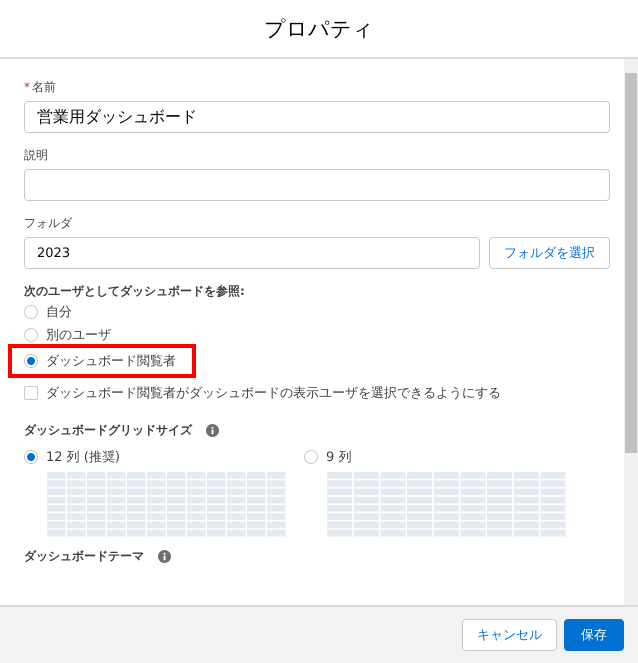  Describe the element at coordinates (273, 393) in the screenshot. I see `checkbox-label: ダッシュボード閲覧者がダッシュボードの表示ユーザを選択できるようにする` at that location.